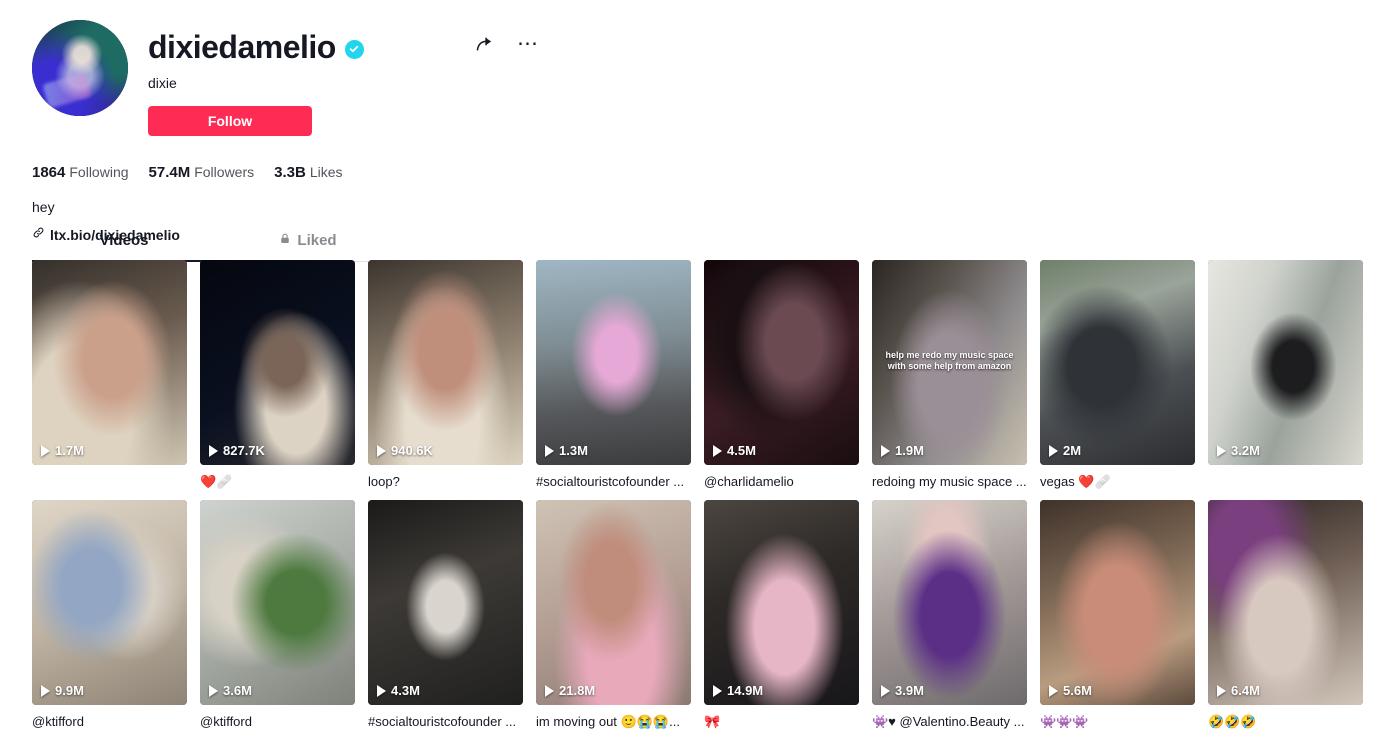 The image size is (1378, 744). What do you see at coordinates (781, 602) in the screenshot?
I see `video-thumbnail: 14.9M` at bounding box center [781, 602].